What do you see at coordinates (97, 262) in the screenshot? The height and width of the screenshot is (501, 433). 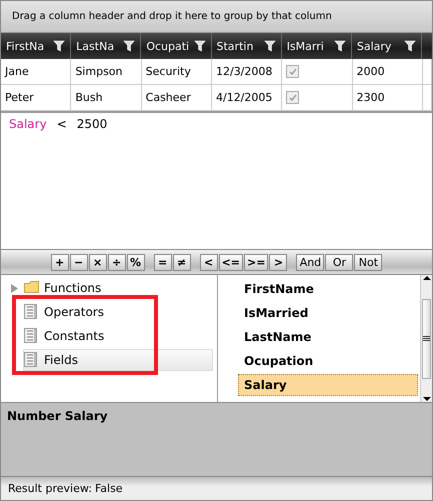 I see `operator-button: ×` at bounding box center [97, 262].